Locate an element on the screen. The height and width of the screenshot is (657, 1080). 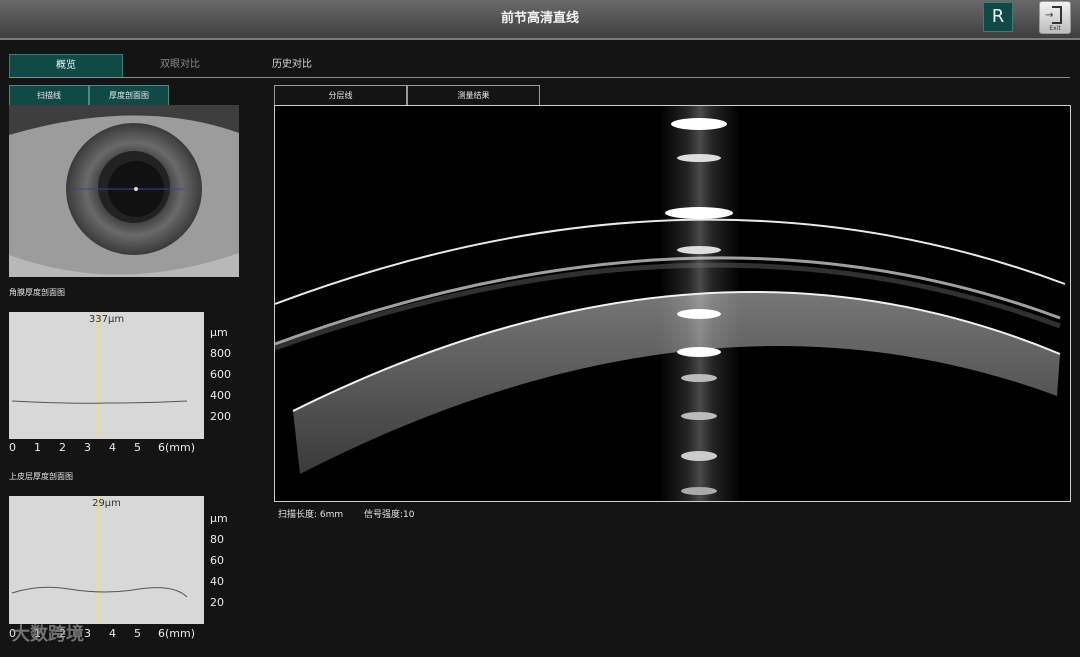
epi-y-tick: 20 is located at coordinates (217, 602).